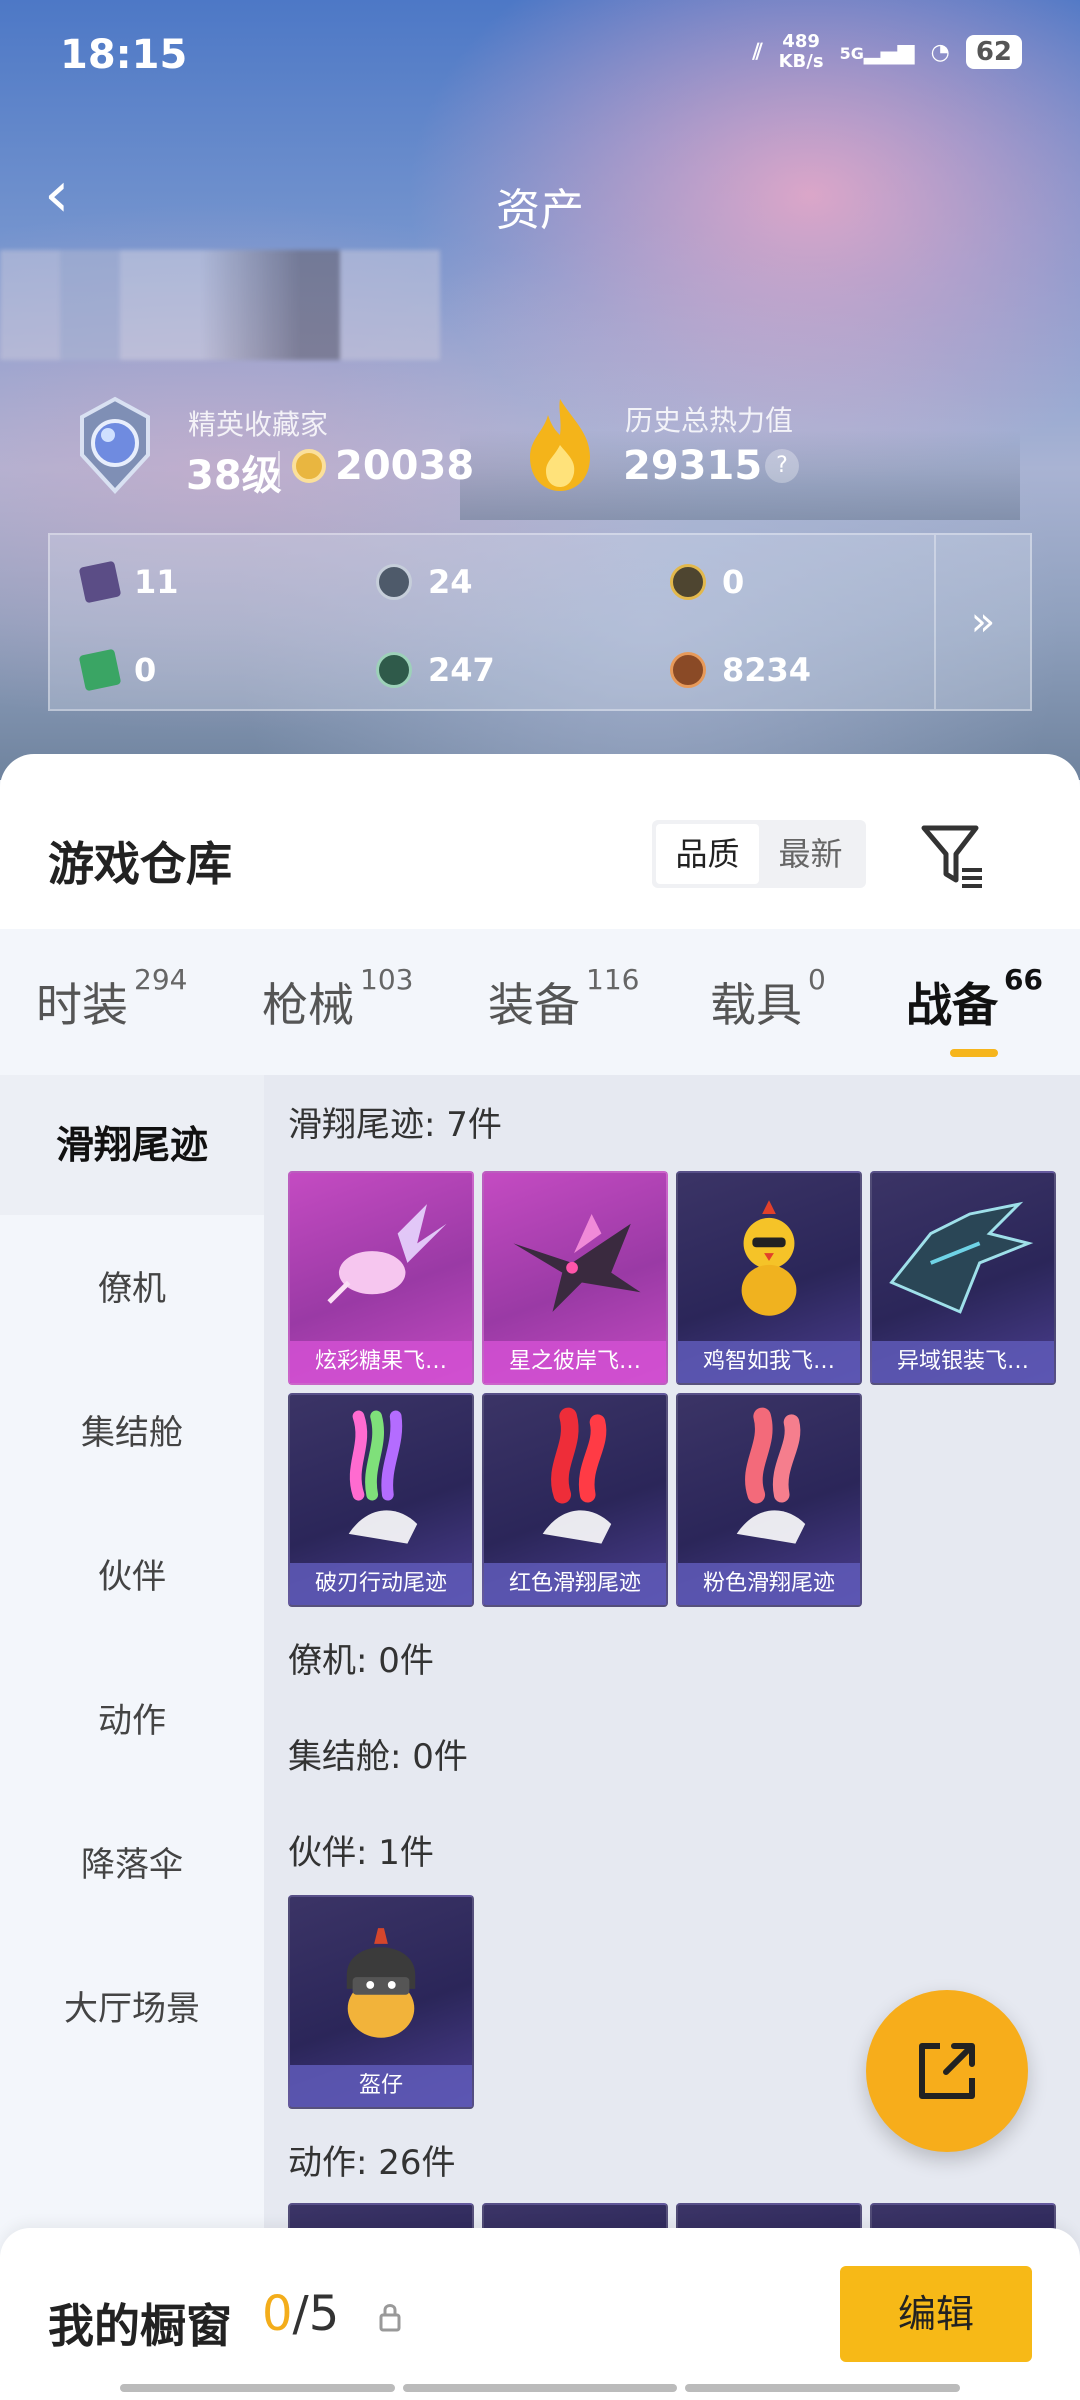 The height and width of the screenshot is (2400, 1080). What do you see at coordinates (405, 466) in the screenshot?
I see `rank-coins: 20038` at bounding box center [405, 466].